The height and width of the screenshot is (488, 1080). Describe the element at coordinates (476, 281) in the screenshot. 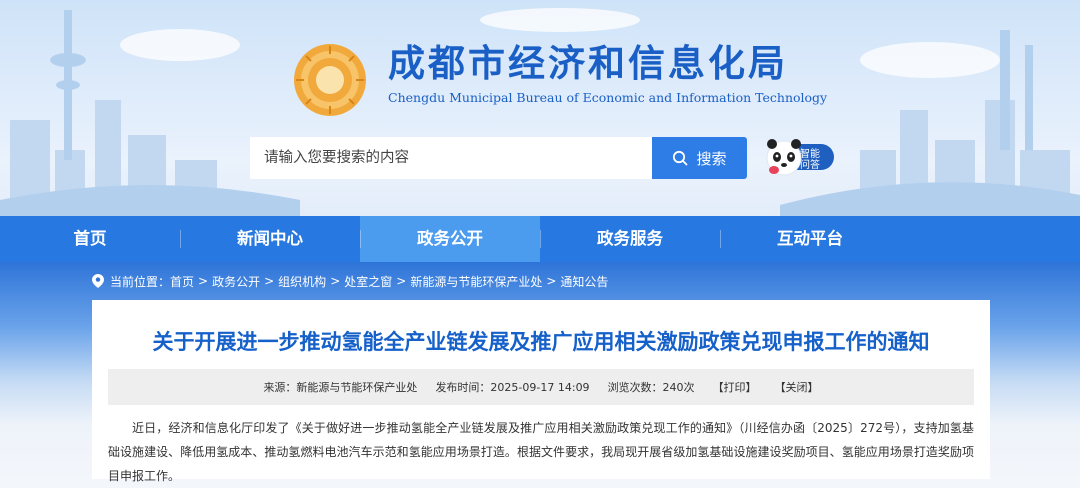

I see `breadcrumb-new-energy-division: 新能源与节能环保产业处` at that location.